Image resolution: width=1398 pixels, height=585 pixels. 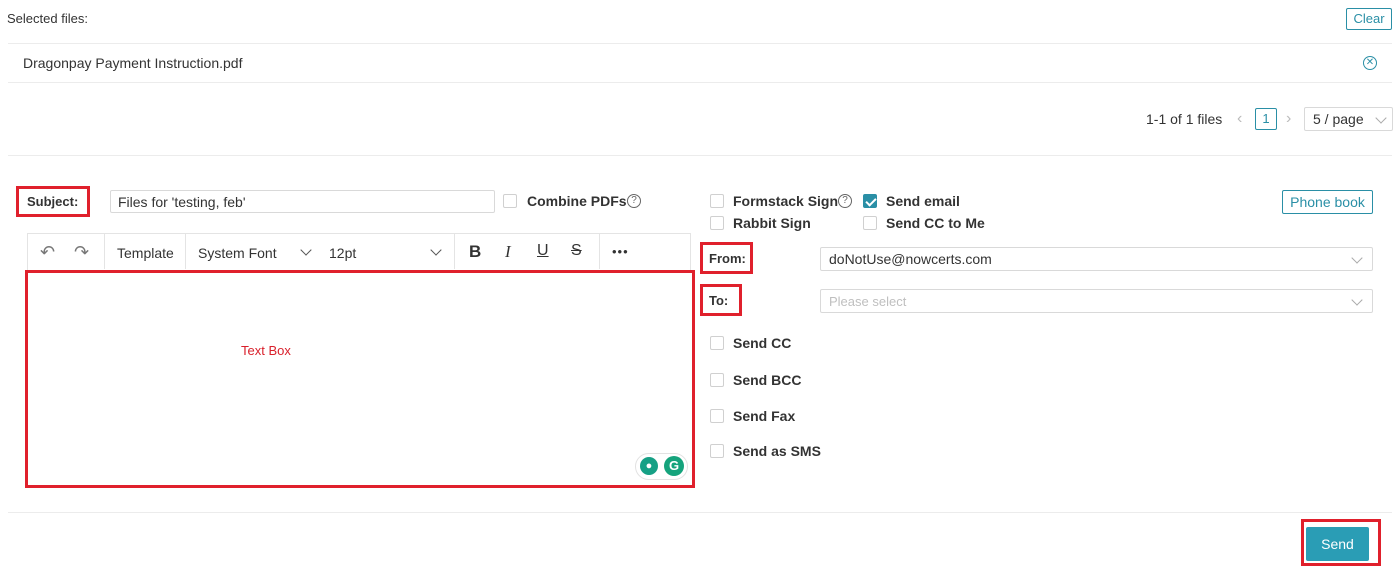 I want to click on next-page-icon: ›, so click(x=1288, y=119).